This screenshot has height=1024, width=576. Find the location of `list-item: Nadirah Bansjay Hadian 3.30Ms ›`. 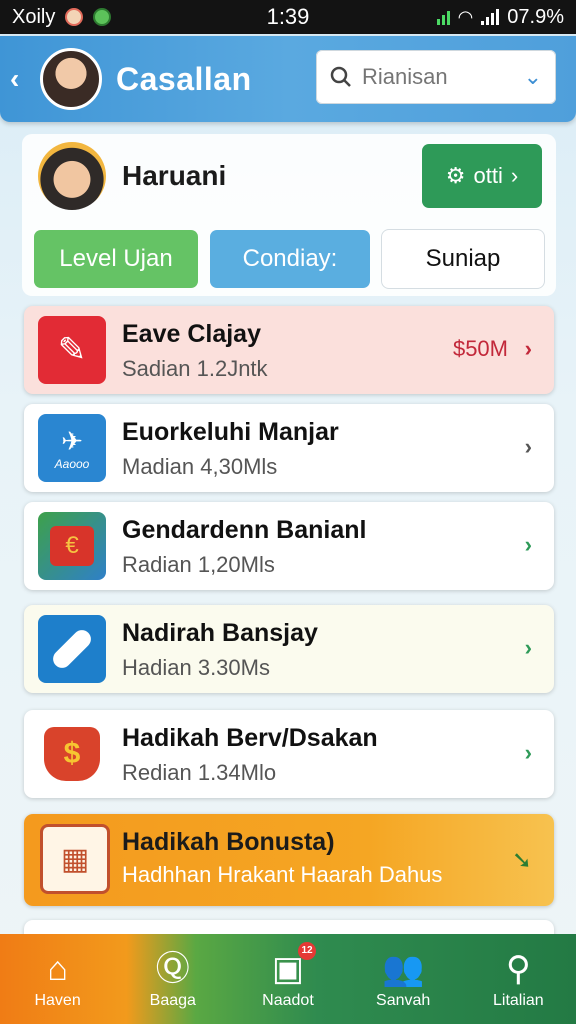

list-item: Nadirah Bansjay Hadian 3.30Ms › is located at coordinates (289, 649).